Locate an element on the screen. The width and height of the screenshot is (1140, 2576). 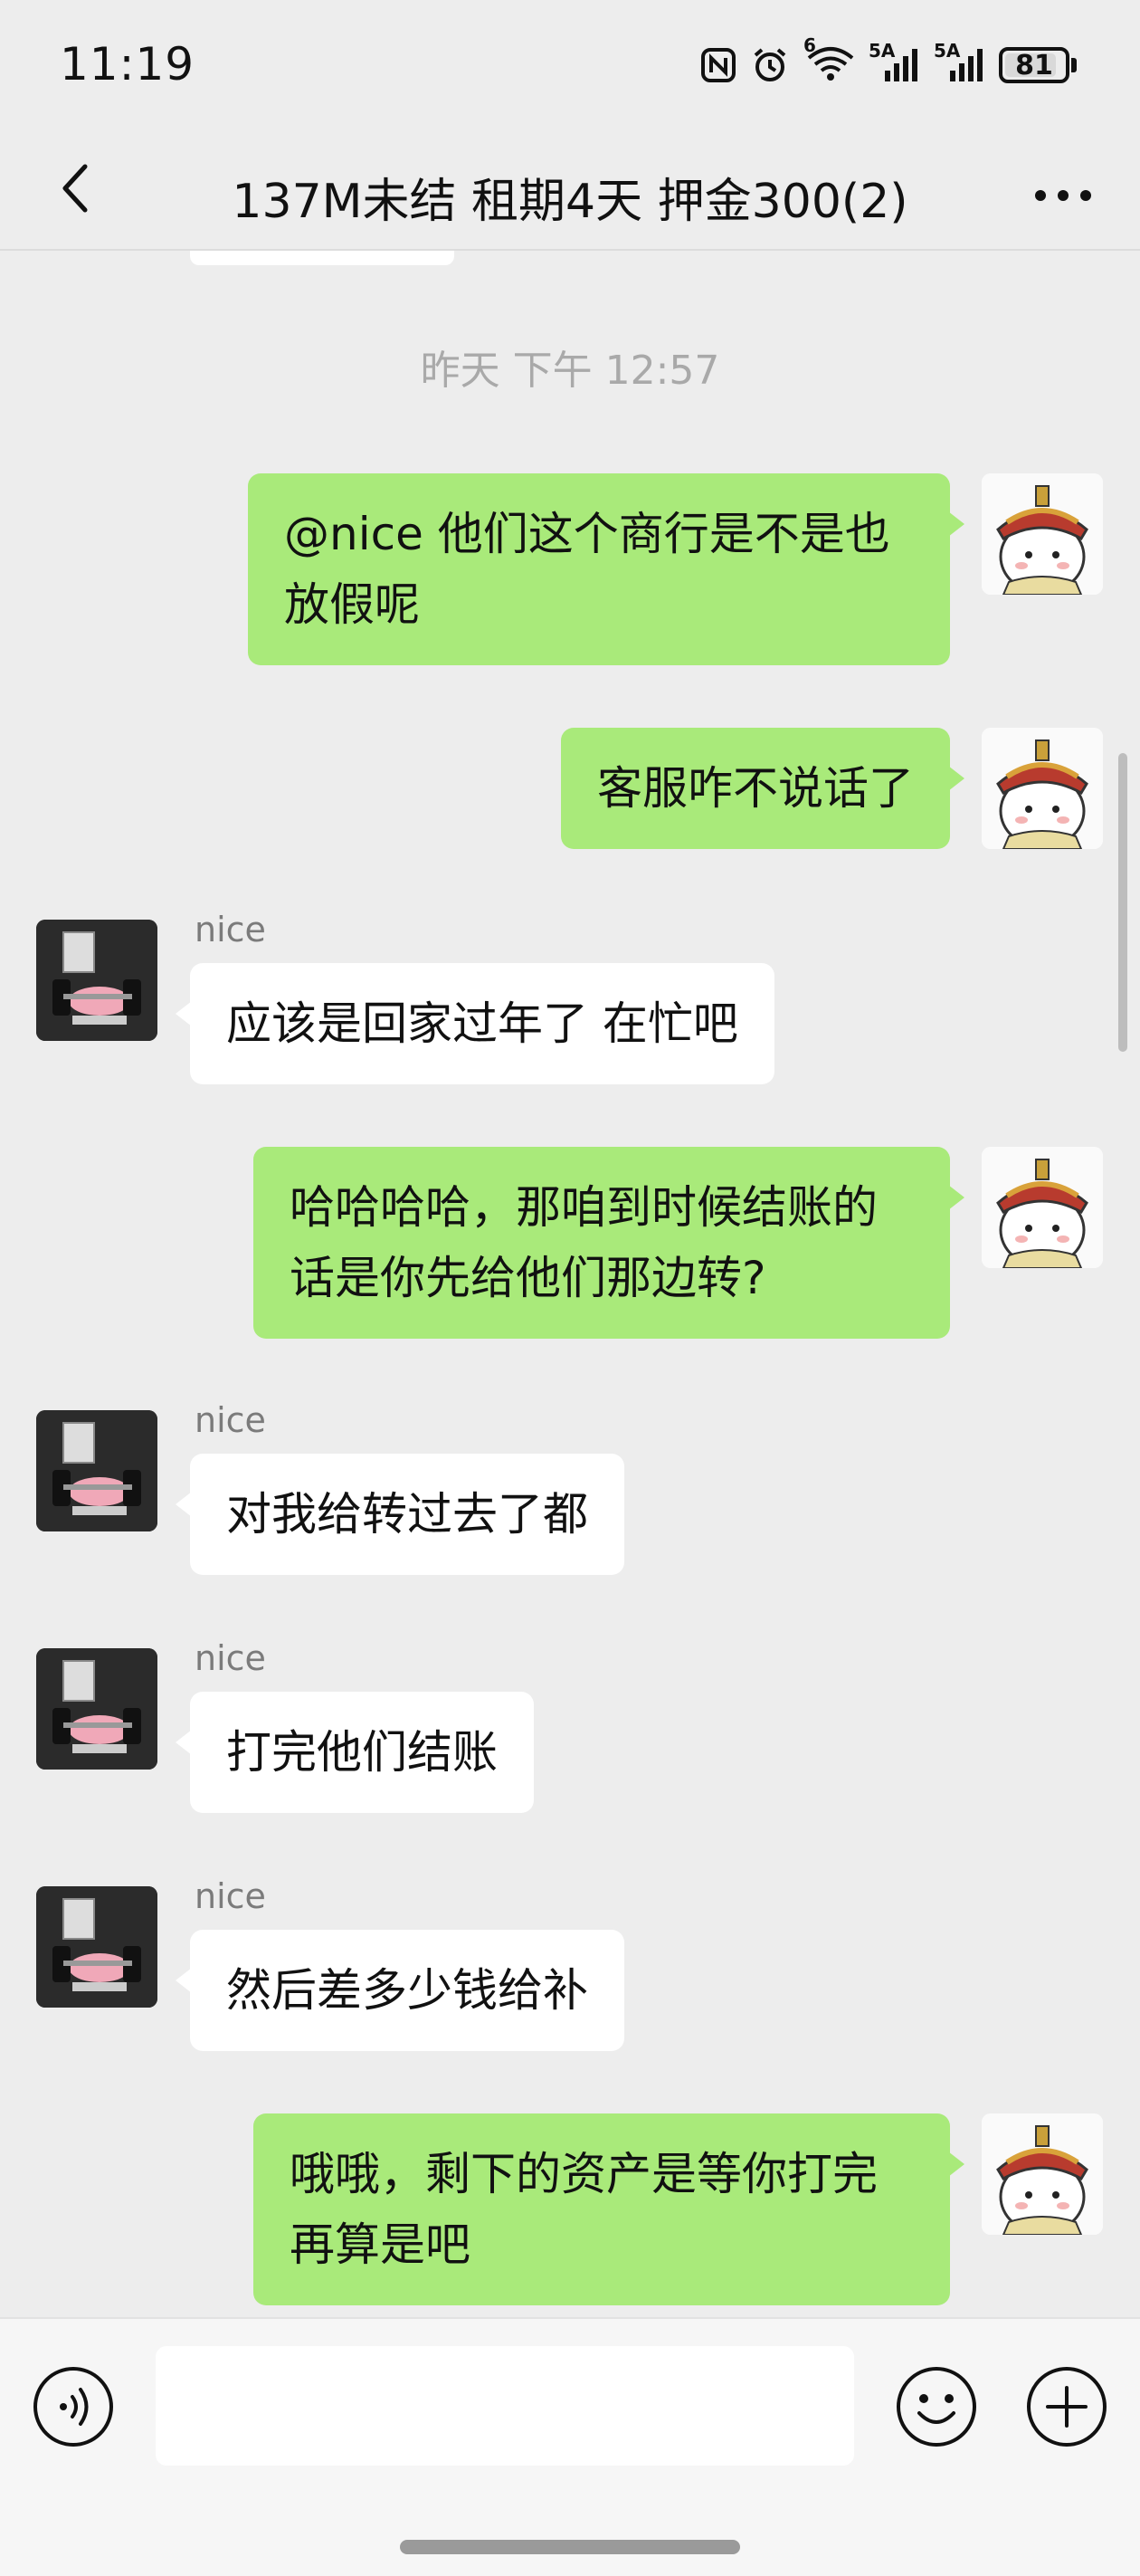
chat-header: 137M未结 租期4天 押金300(2) is located at coordinates (570, 193).